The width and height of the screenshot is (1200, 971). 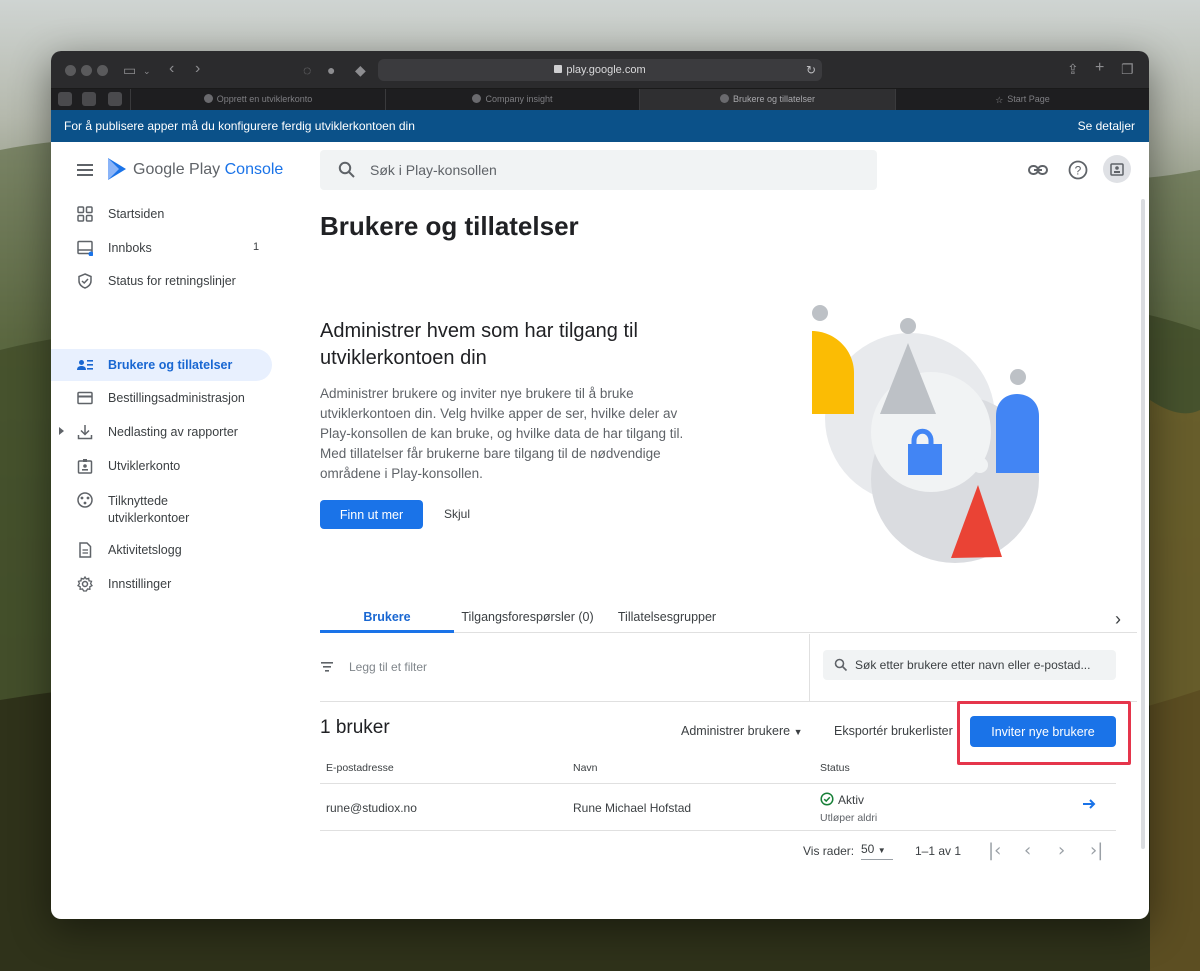 What do you see at coordinates (1044, 733) in the screenshot?
I see `highlight-annotation` at bounding box center [1044, 733].